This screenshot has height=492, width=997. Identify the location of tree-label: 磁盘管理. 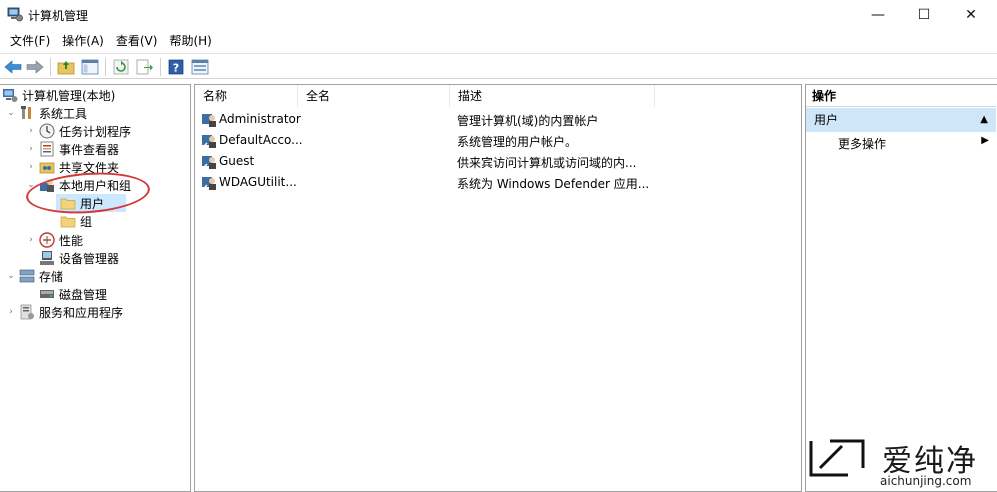
(83, 294).